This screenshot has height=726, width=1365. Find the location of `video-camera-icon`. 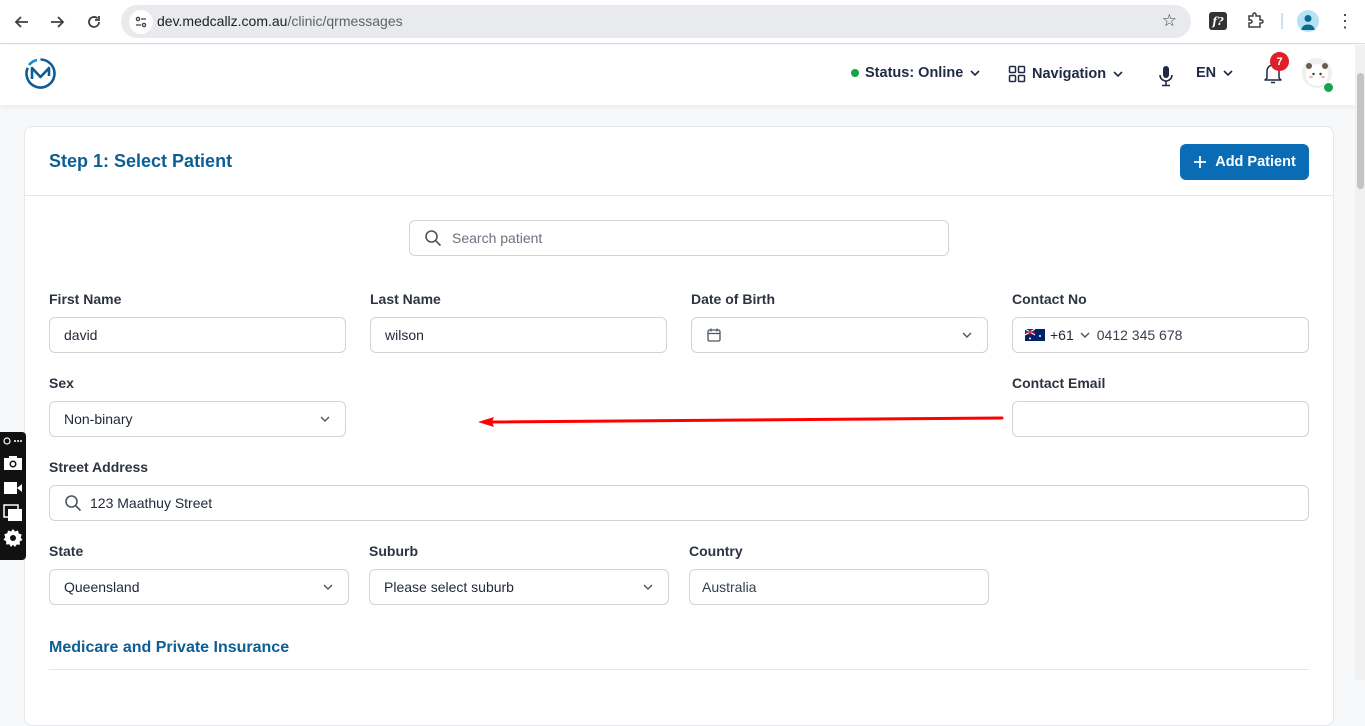

video-camera-icon is located at coordinates (13, 488).